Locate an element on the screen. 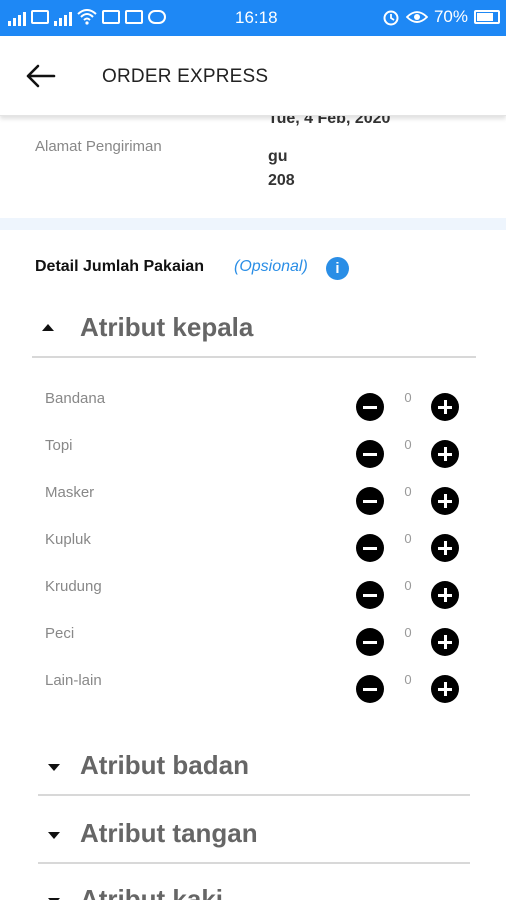 The image size is (506, 900). info-icon: i is located at coordinates (337, 268).